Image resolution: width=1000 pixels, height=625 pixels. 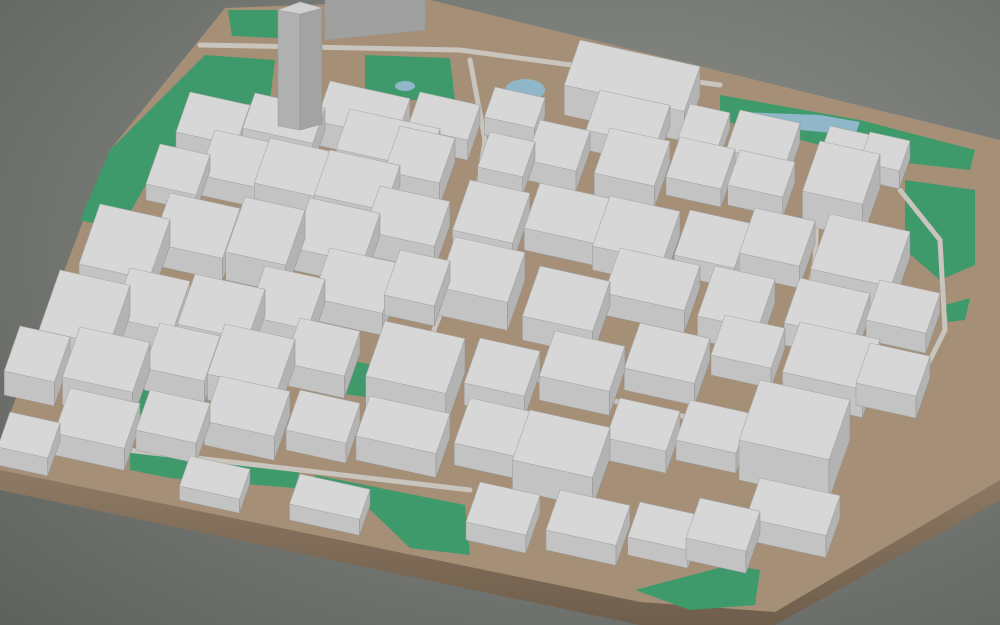 I want to click on tower-face-front, so click(x=289, y=70).